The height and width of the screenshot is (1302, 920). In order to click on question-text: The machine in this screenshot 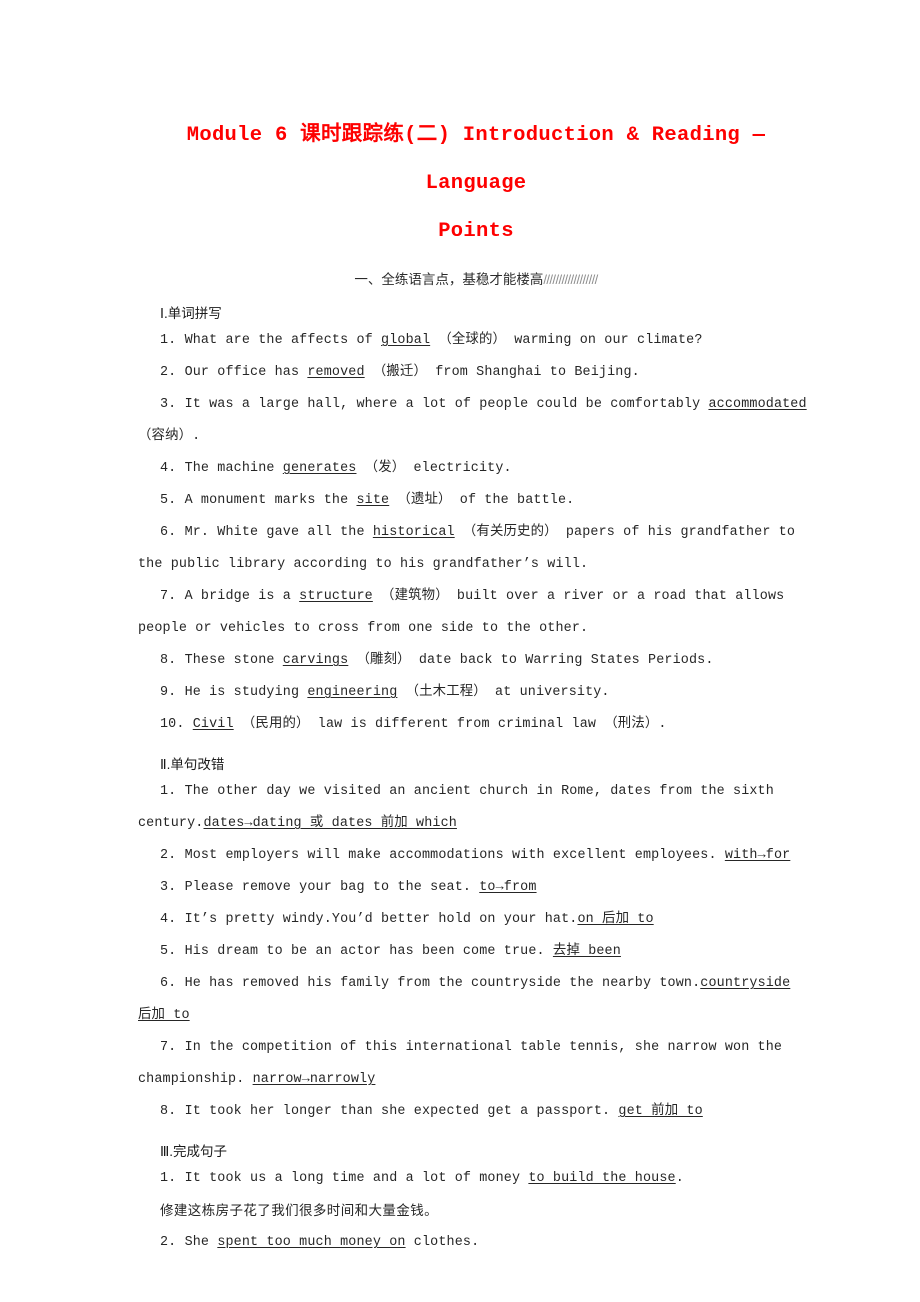, I will do `click(233, 468)`.